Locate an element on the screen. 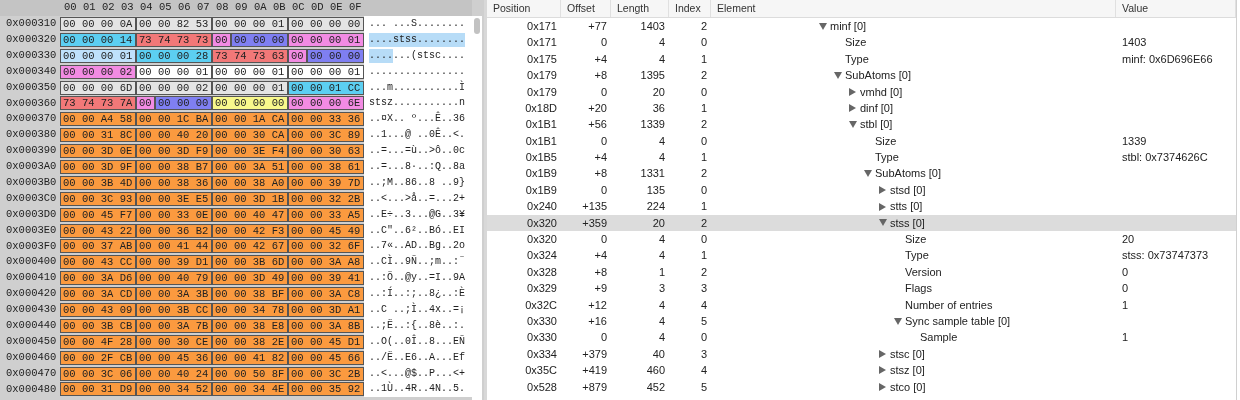  position-cell-text: 0x32C is located at coordinates (541, 305).